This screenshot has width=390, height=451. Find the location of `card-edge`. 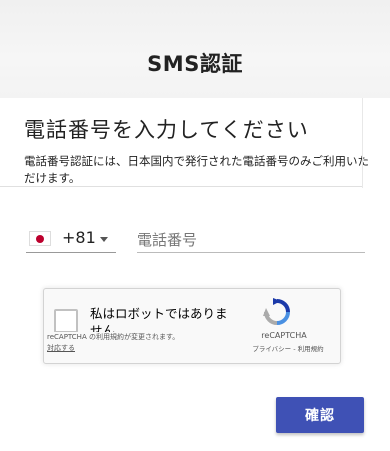

card-edge is located at coordinates (362, 143).